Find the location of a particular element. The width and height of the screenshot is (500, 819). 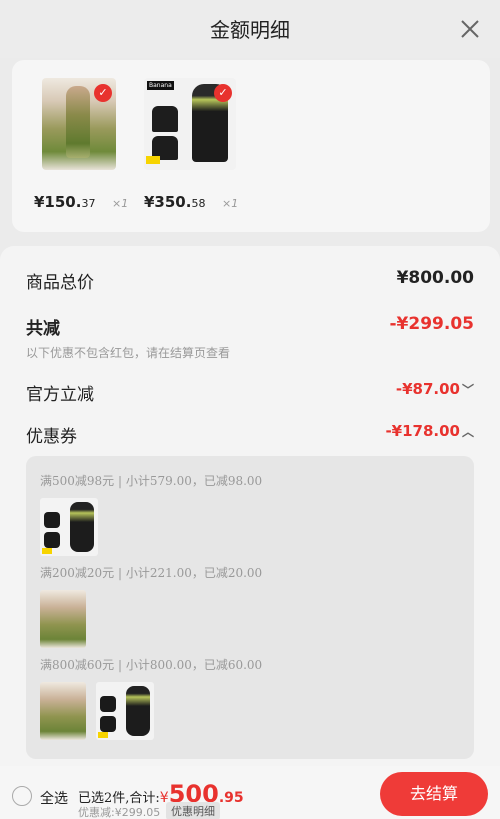

discount-value: -¥299.05 is located at coordinates (432, 324).